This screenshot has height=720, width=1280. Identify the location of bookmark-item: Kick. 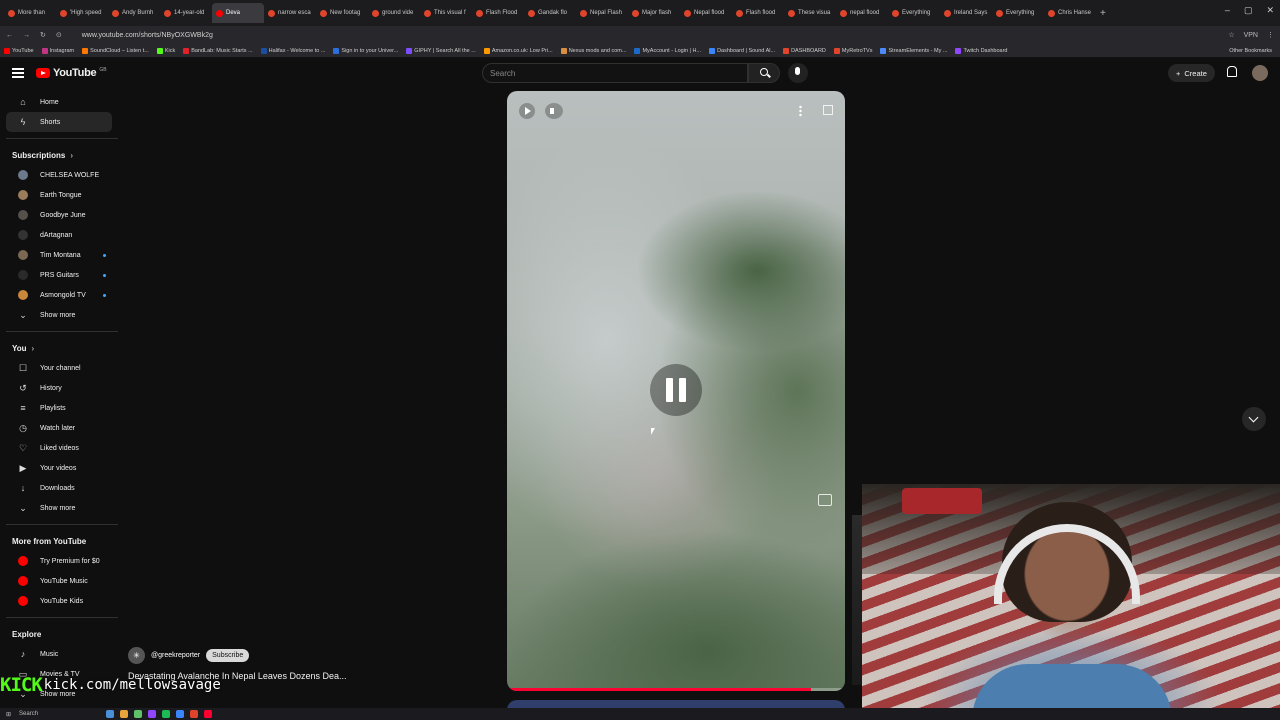
(165, 50).